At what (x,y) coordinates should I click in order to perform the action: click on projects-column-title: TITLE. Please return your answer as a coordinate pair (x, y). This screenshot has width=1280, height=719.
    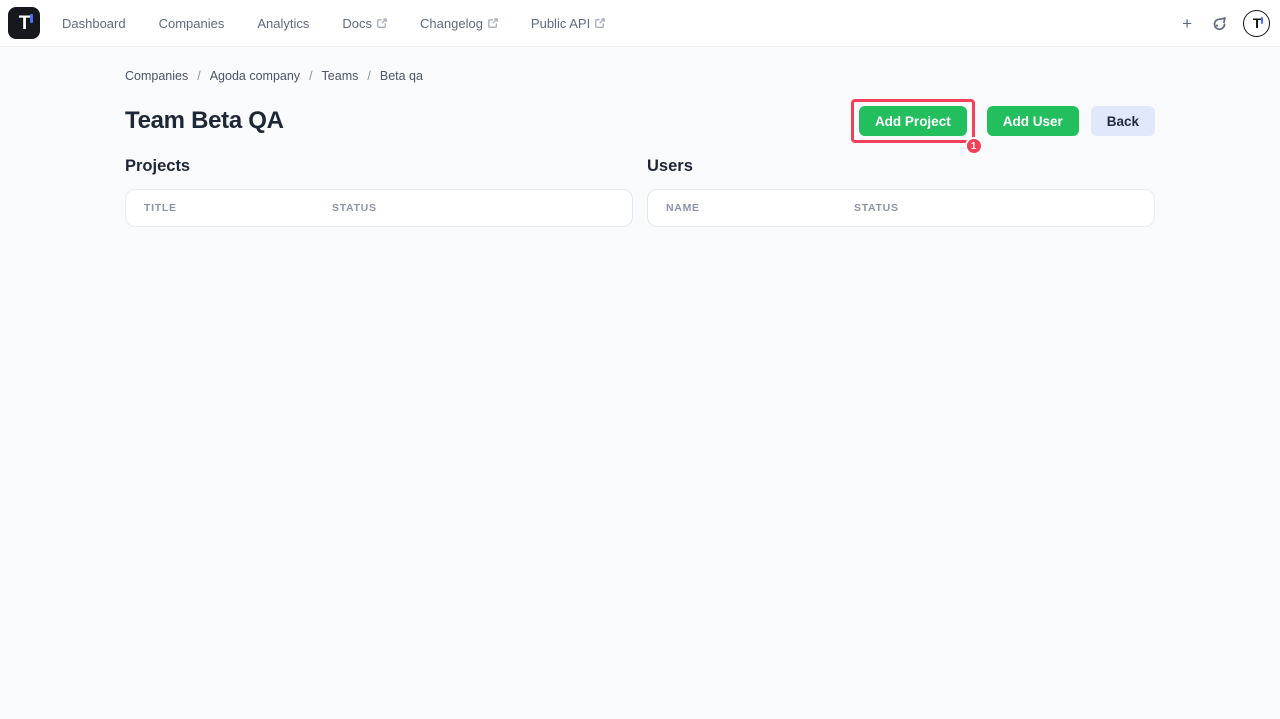
    Looking at the image, I should click on (160, 208).